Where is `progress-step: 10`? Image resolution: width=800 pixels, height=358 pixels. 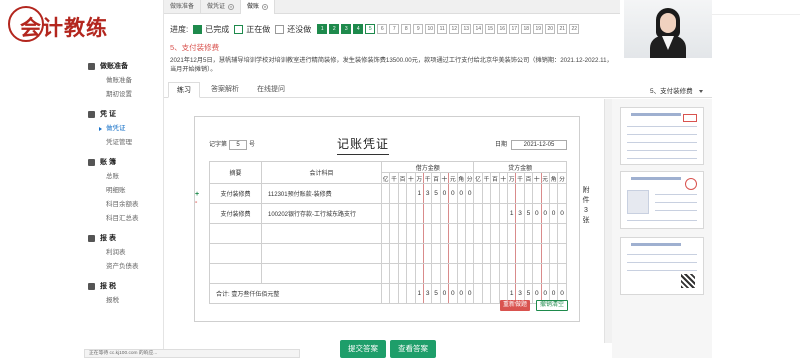 progress-step: 10 is located at coordinates (430, 29).